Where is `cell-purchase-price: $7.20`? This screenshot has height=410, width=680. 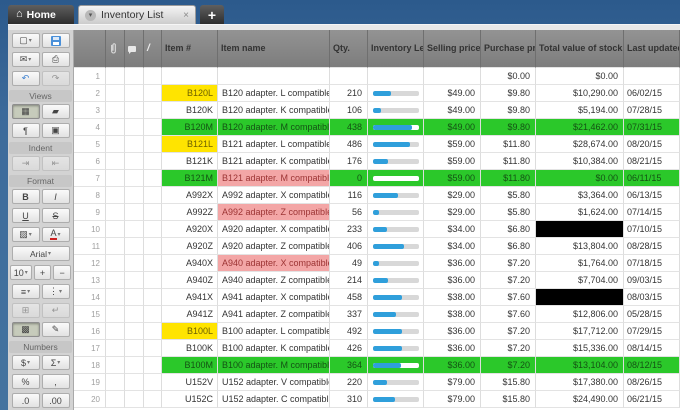
cell-purchase-price: $7.20 is located at coordinates (508, 263).